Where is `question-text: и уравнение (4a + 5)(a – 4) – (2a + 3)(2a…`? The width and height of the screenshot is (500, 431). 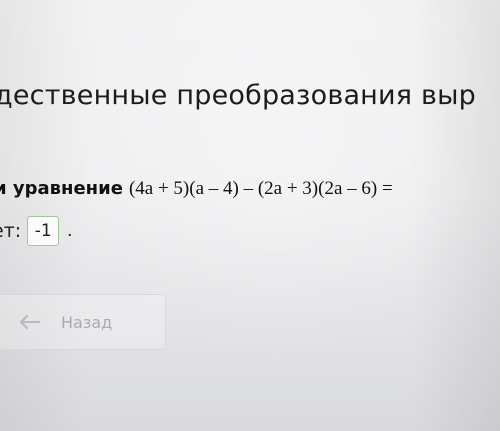 question-text: и уравнение (4a + 5)(a – 4) – (2a + 3)(2a… is located at coordinates (196, 189).